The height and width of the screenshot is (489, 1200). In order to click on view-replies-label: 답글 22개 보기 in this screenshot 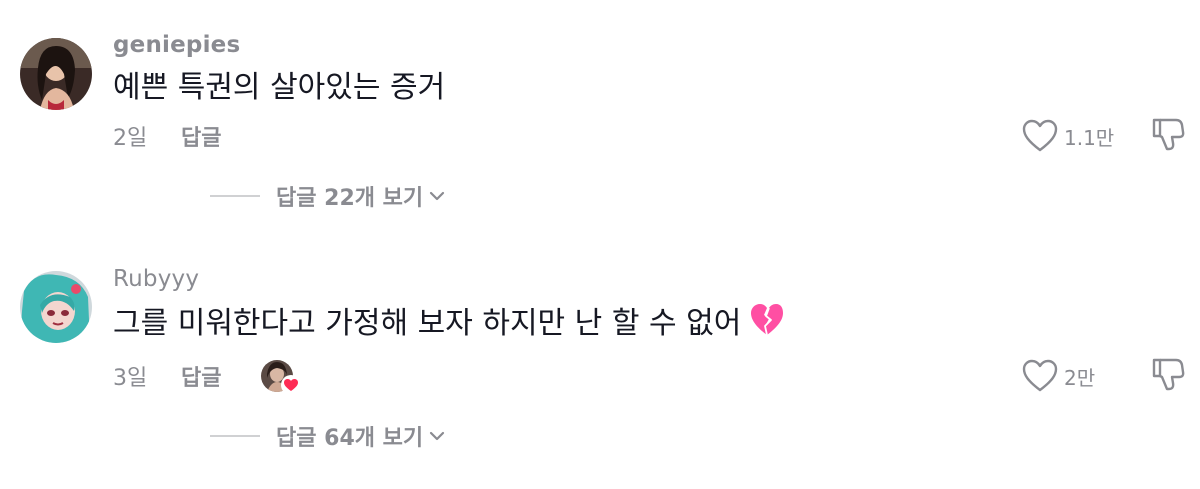, I will do `click(350, 198)`.